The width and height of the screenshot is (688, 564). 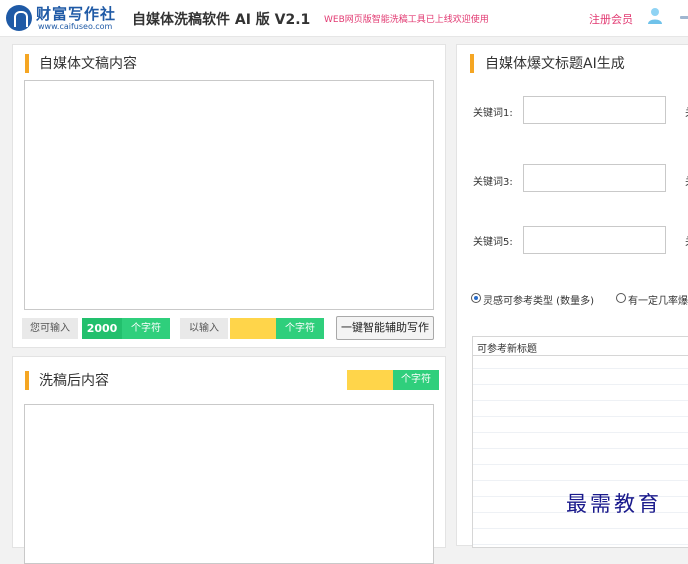 What do you see at coordinates (76, 14) in the screenshot?
I see `logo-name: 财富写作社` at bounding box center [76, 14].